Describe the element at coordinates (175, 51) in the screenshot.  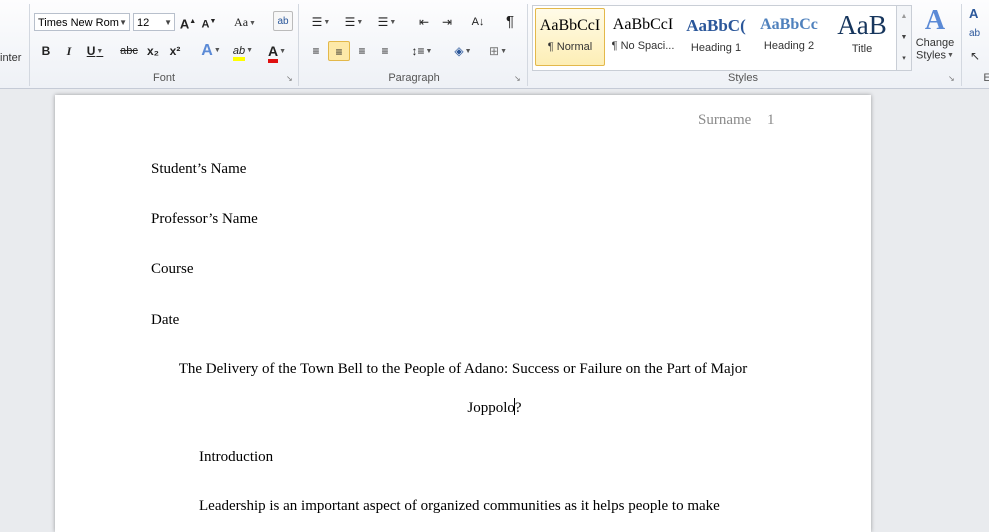
I see `superscript-button: x²` at that location.